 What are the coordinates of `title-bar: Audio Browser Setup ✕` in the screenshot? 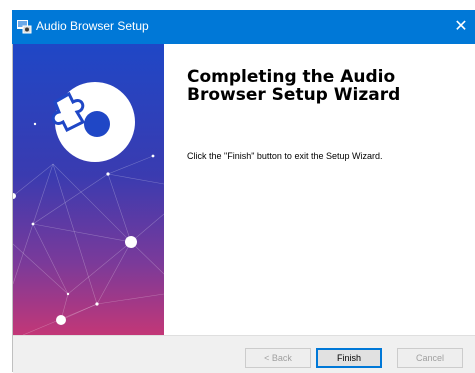 It's located at (243, 27).